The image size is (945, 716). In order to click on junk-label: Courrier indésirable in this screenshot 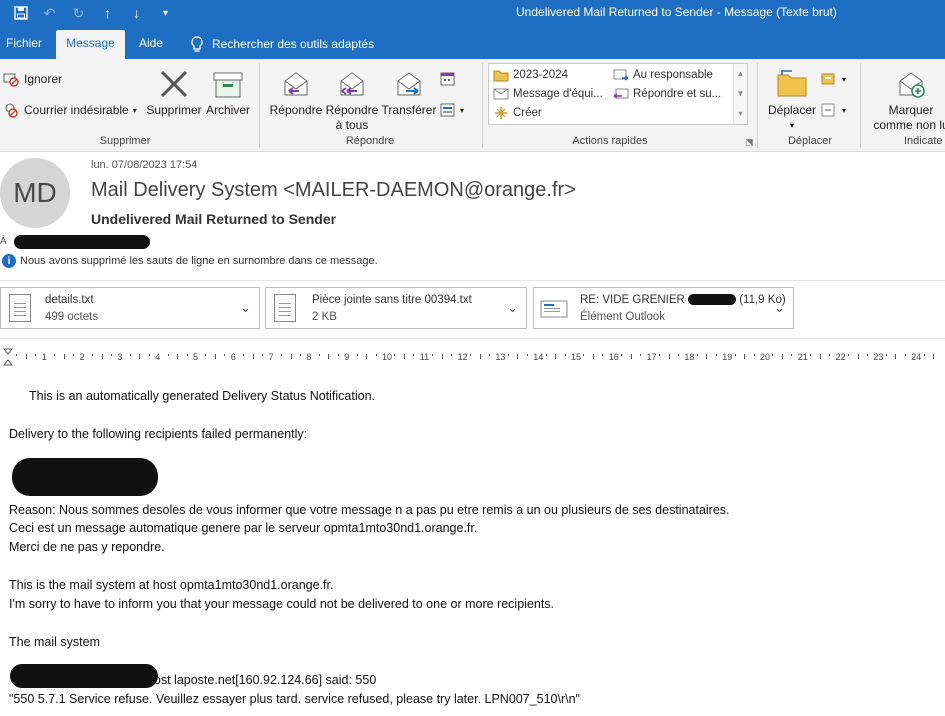, I will do `click(76, 110)`.